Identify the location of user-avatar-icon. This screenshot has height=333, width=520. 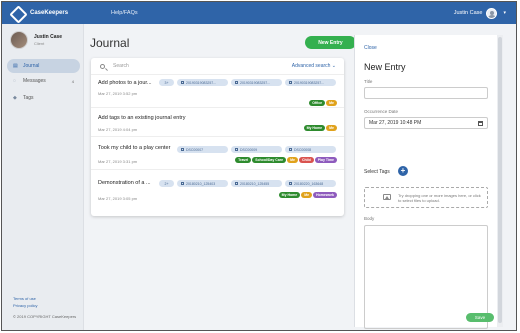
(492, 13).